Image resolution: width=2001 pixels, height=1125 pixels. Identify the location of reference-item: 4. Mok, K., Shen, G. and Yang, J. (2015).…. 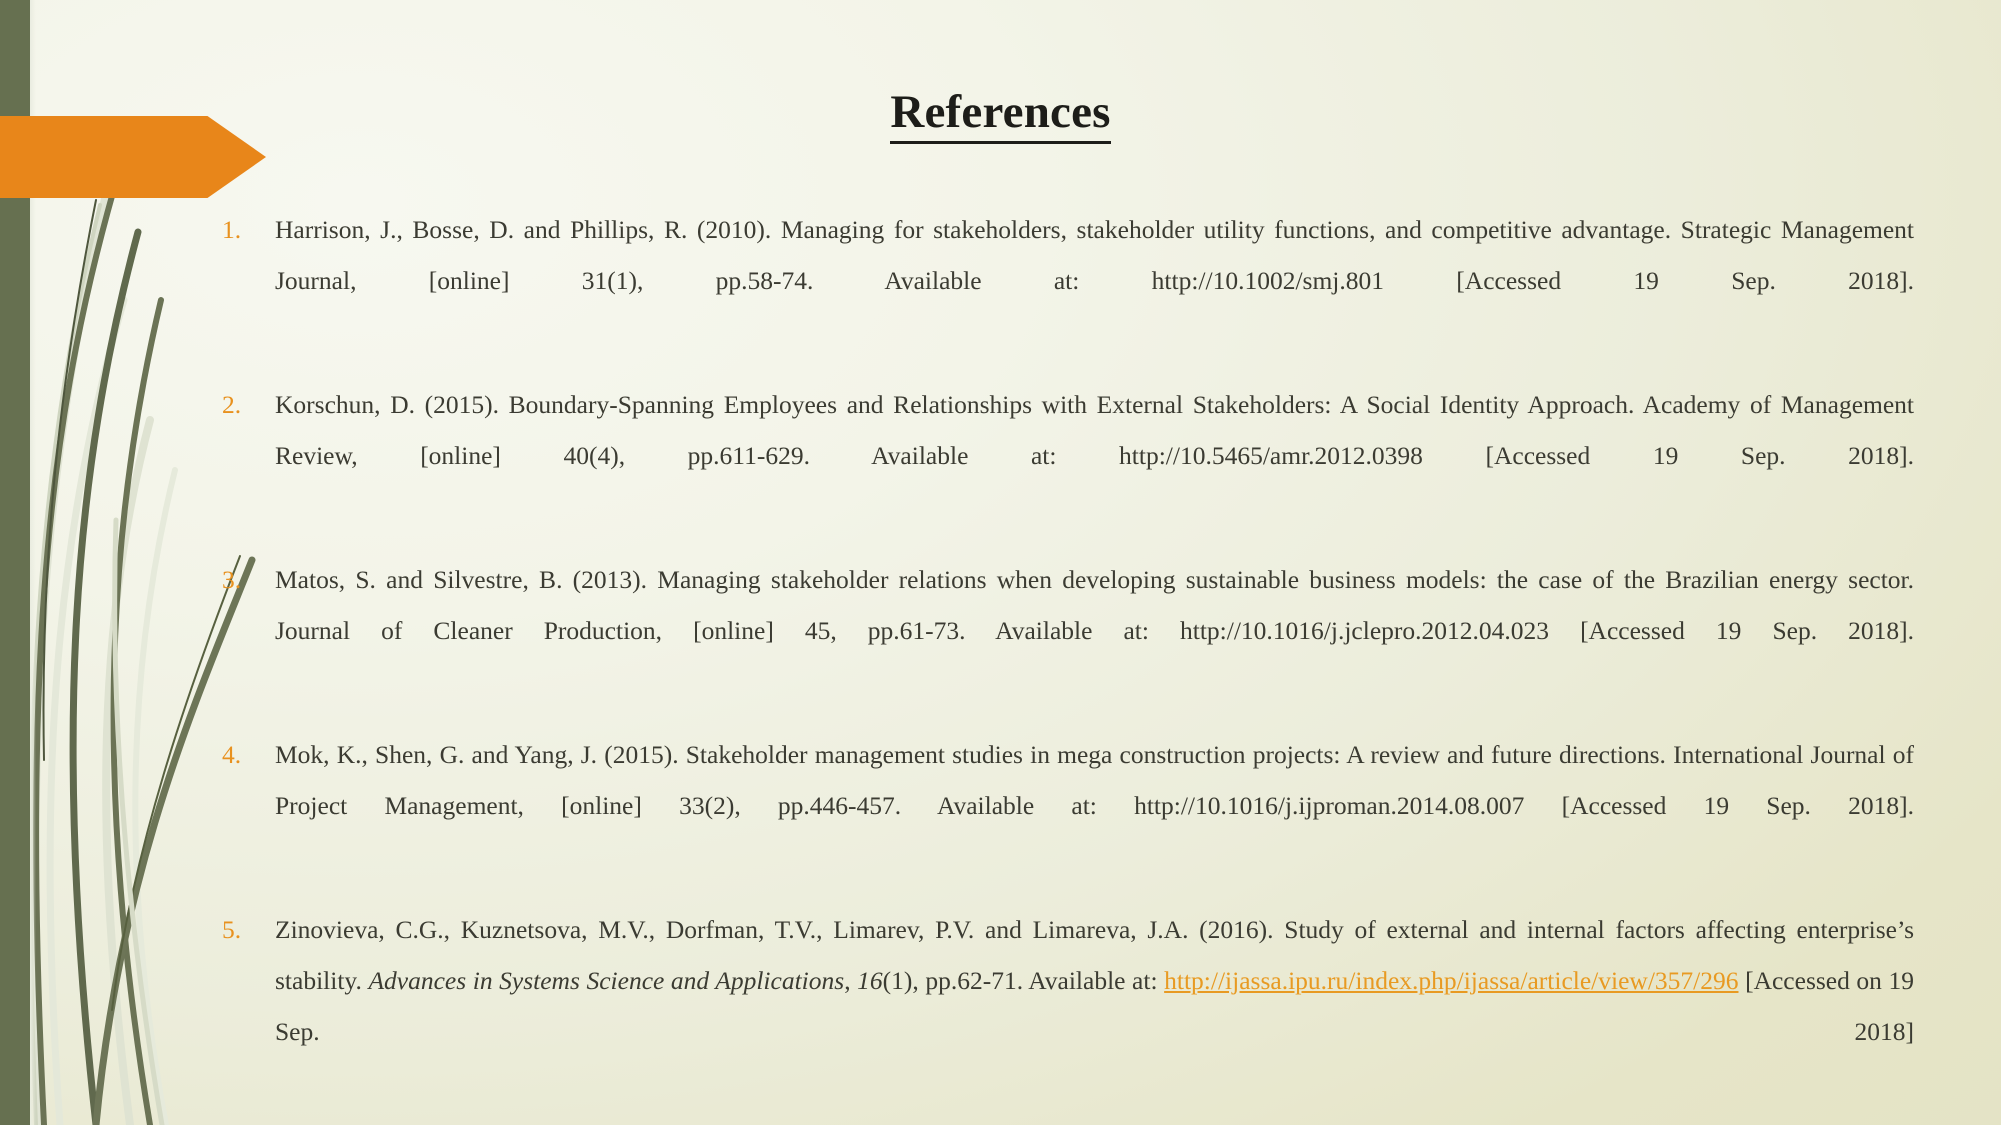
(1068, 805).